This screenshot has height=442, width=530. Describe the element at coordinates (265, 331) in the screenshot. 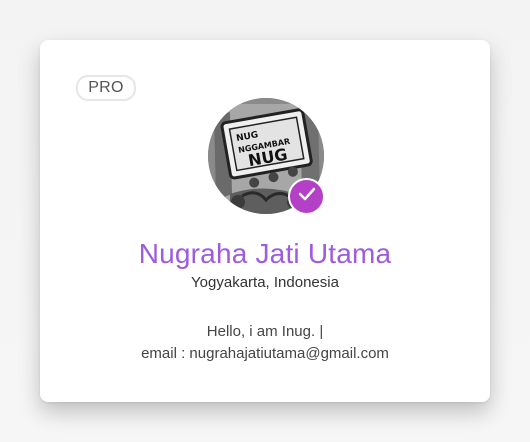

I see `bio-line-1: Hello, i am Inug. |` at that location.